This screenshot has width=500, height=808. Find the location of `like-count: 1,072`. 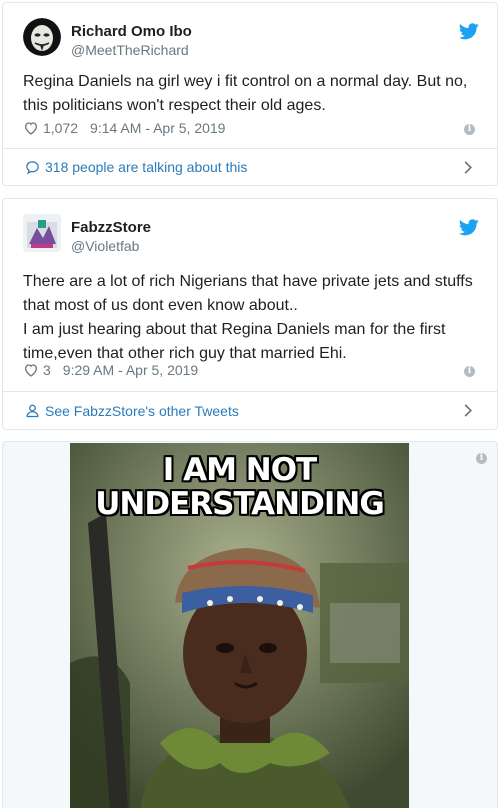

like-count: 1,072 is located at coordinates (60, 128).